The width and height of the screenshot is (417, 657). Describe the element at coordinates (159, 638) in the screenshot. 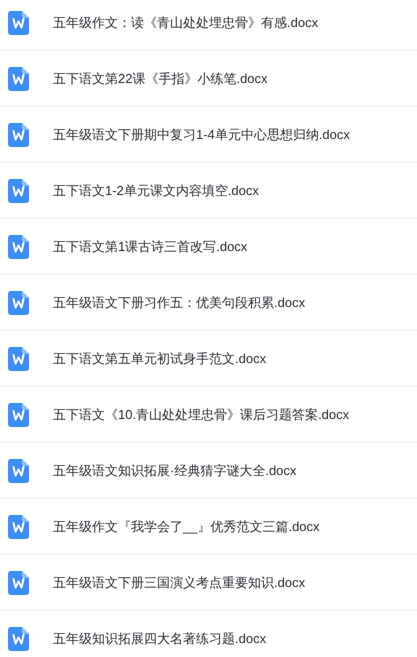

I see `file-name: 五年级知识拓展四大名著练习题.docx` at that location.